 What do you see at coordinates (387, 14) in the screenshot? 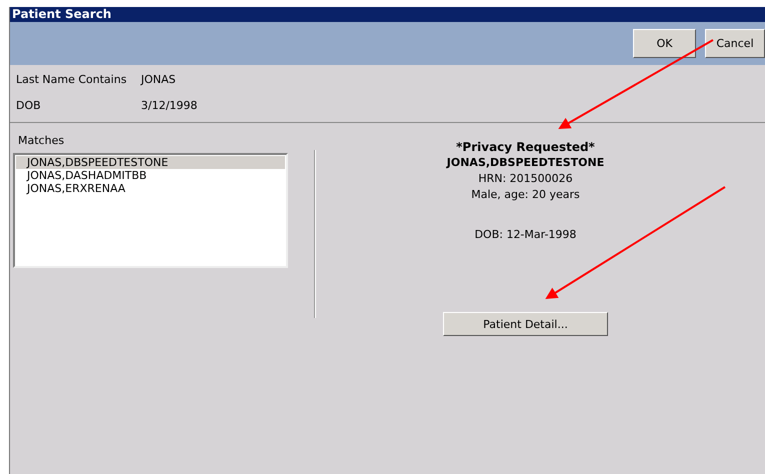
I see `window-title: Patient Search` at bounding box center [387, 14].